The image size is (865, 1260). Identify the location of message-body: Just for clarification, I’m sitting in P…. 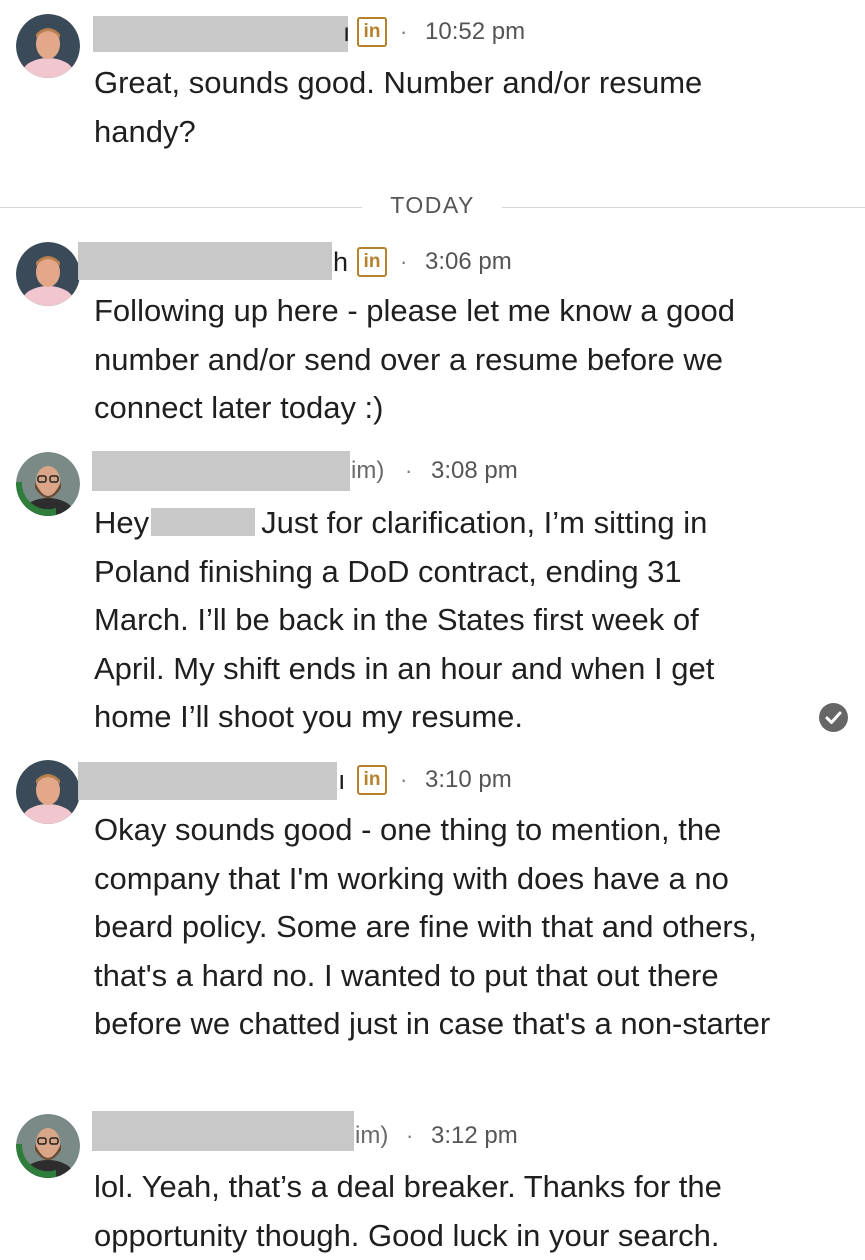
(404, 619).